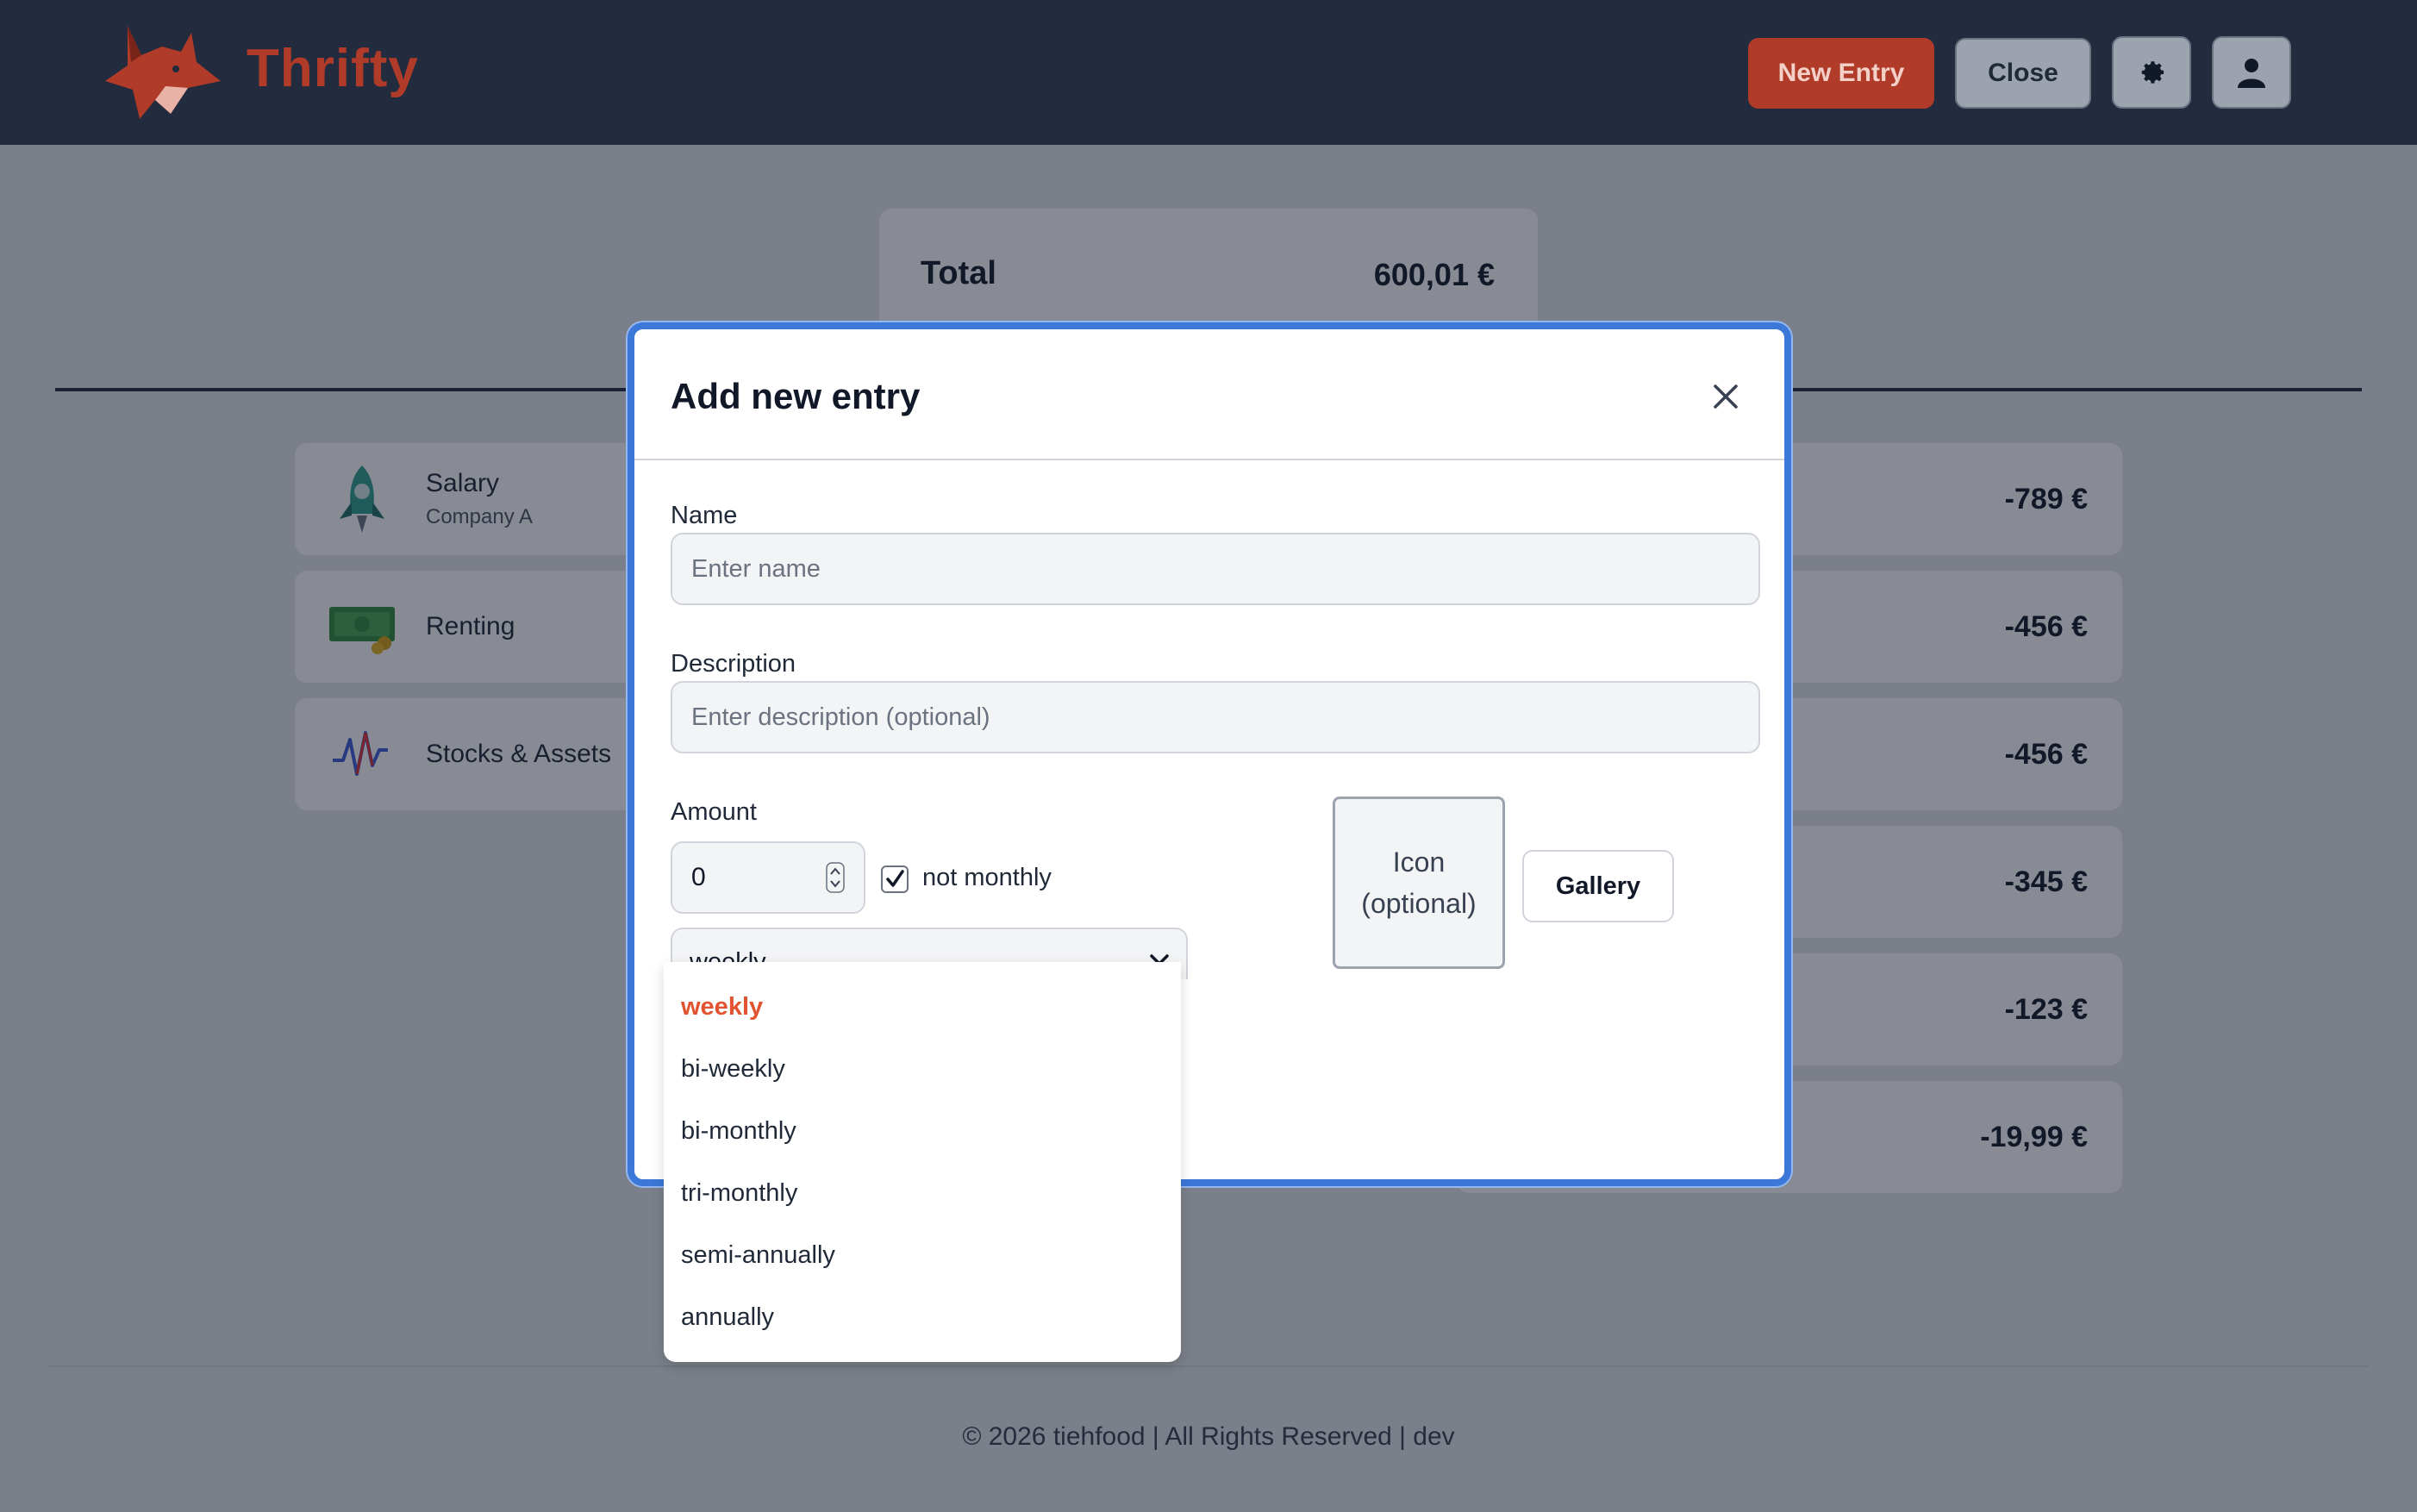 The height and width of the screenshot is (1512, 2417). Describe the element at coordinates (758, 1255) in the screenshot. I see `frequency-option-semi-annually: semi-annually` at that location.